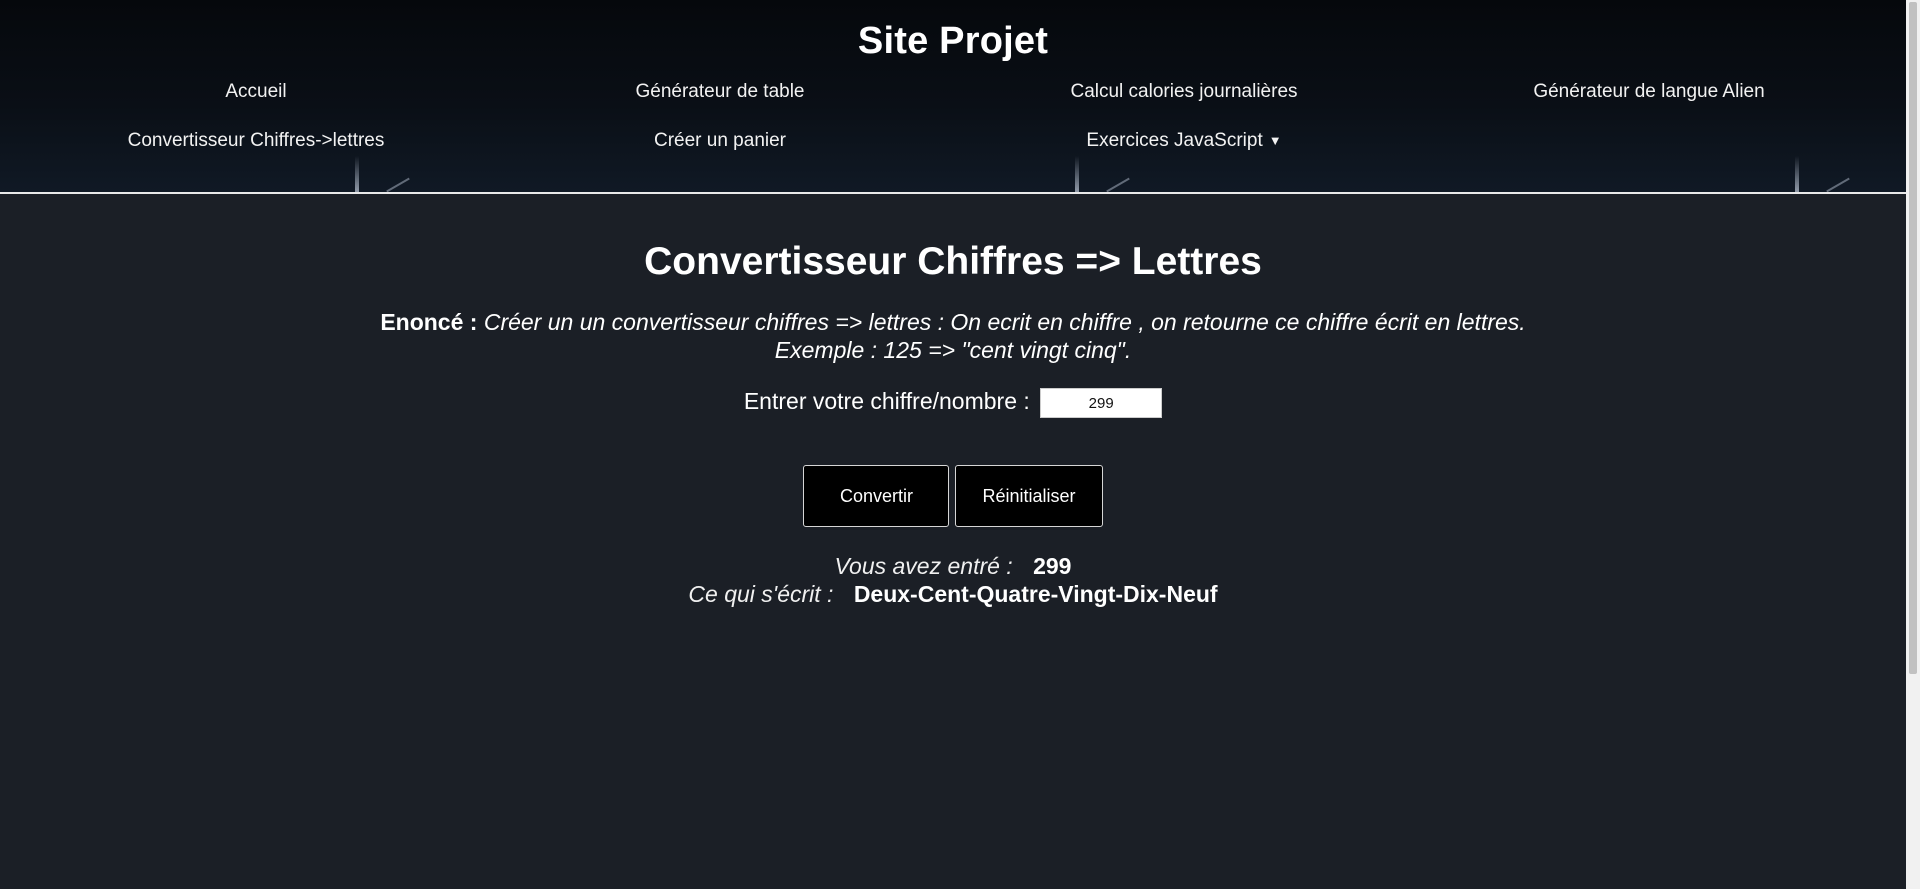  Describe the element at coordinates (1649, 92) in the screenshot. I see `nav-item-langue-alien: Générateur de langue Alien` at that location.